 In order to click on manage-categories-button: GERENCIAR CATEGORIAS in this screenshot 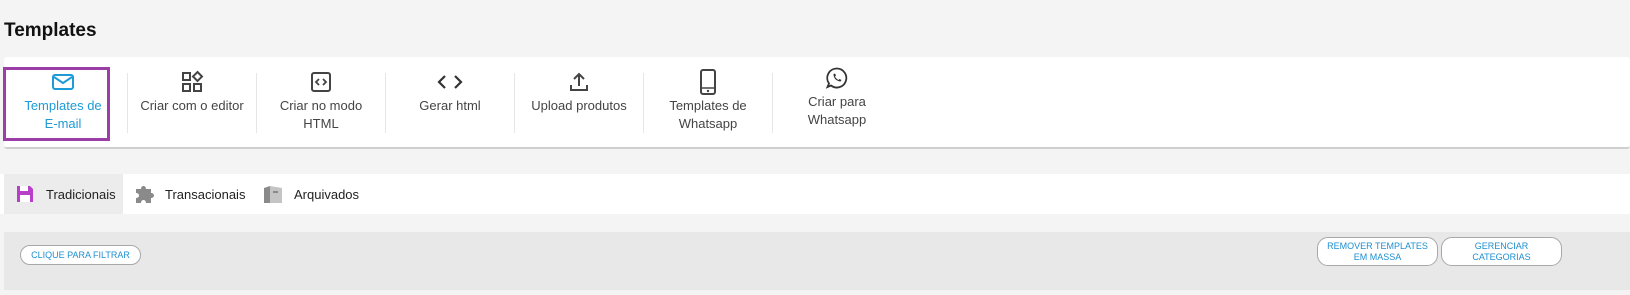, I will do `click(1501, 251)`.